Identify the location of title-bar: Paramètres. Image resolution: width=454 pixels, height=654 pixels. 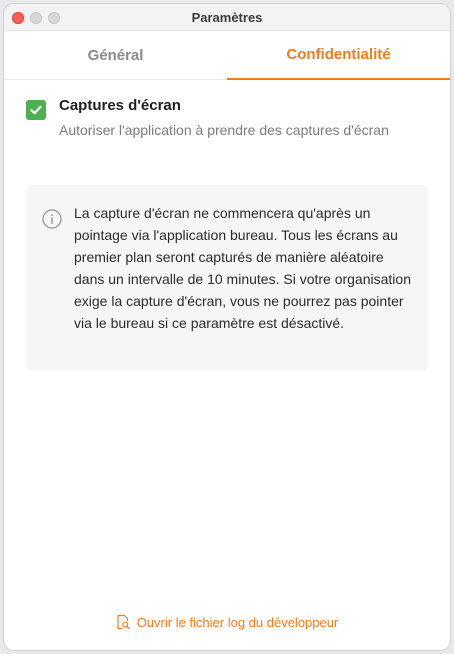
(227, 17).